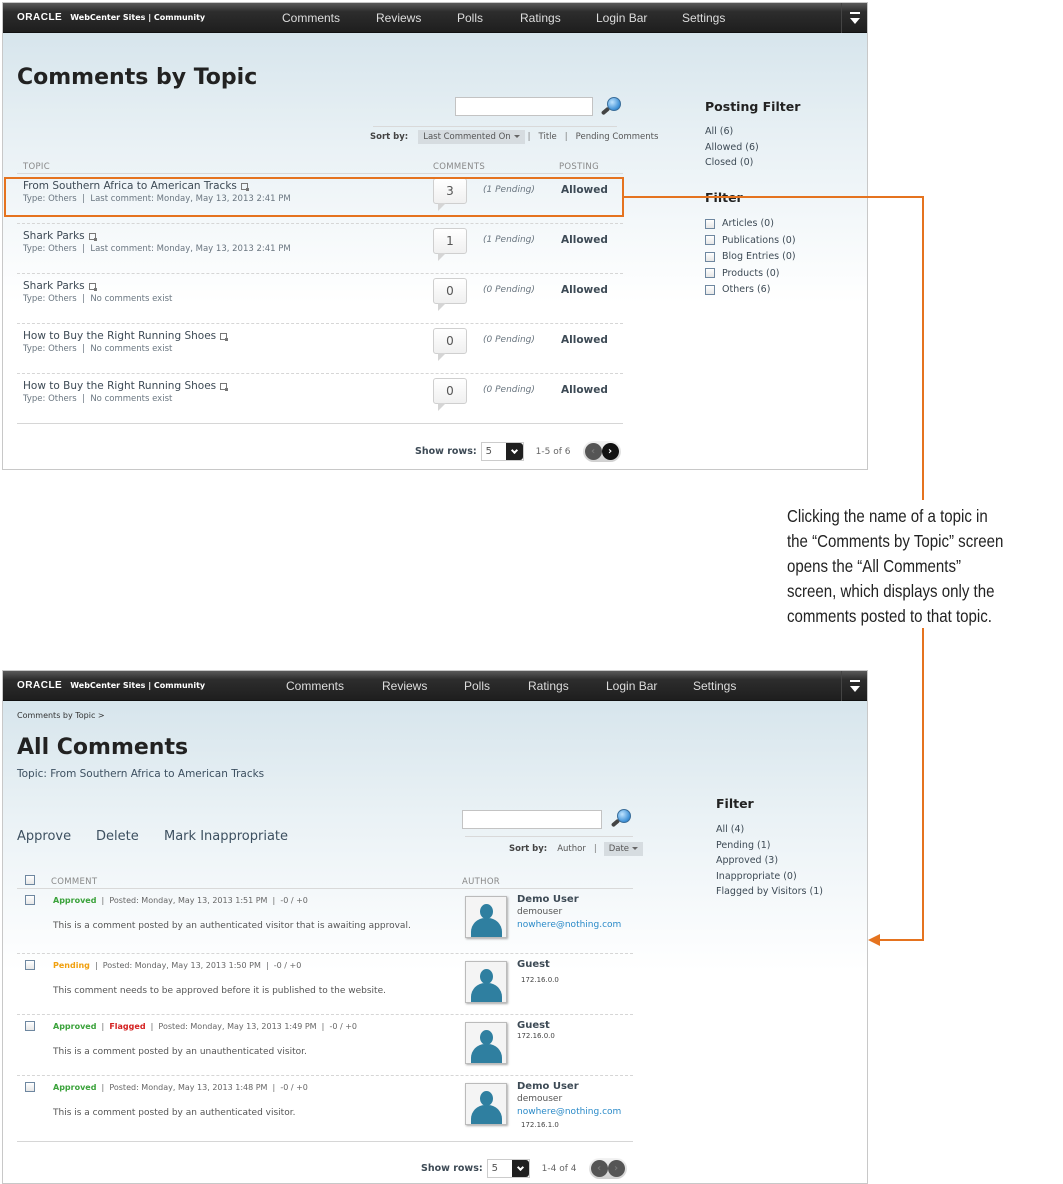 Image resolution: width=1063 pixels, height=1184 pixels. I want to click on pagination: Show rows: 5 1-4 of 4 ‹ ›, so click(524, 1168).